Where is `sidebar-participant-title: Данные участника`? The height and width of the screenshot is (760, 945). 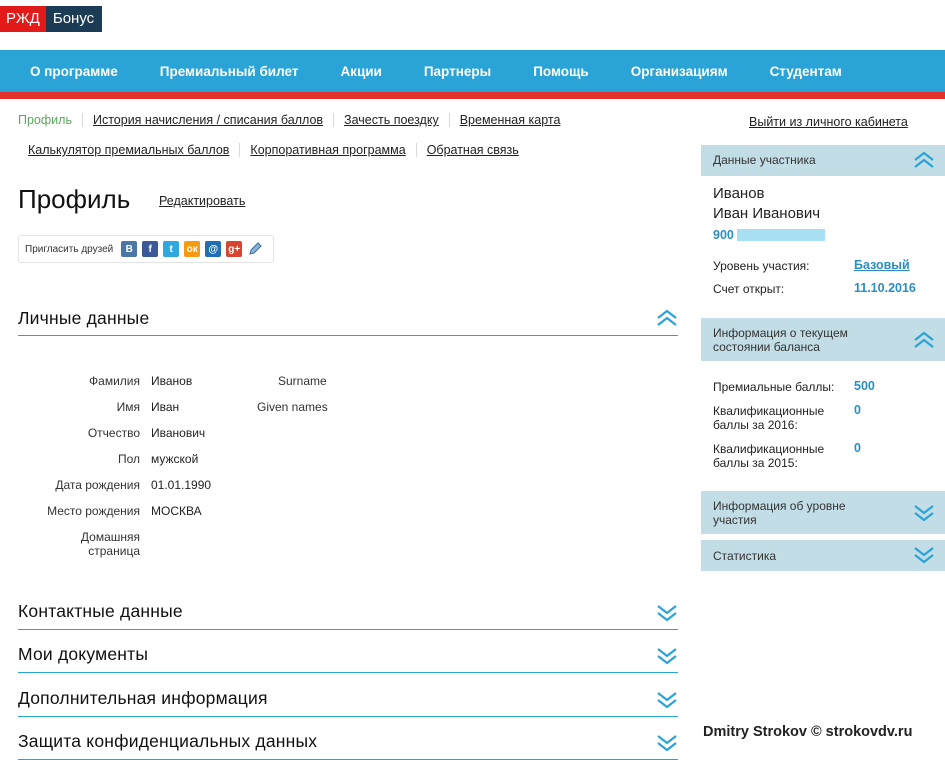
sidebar-participant-title: Данные участника is located at coordinates (764, 160).